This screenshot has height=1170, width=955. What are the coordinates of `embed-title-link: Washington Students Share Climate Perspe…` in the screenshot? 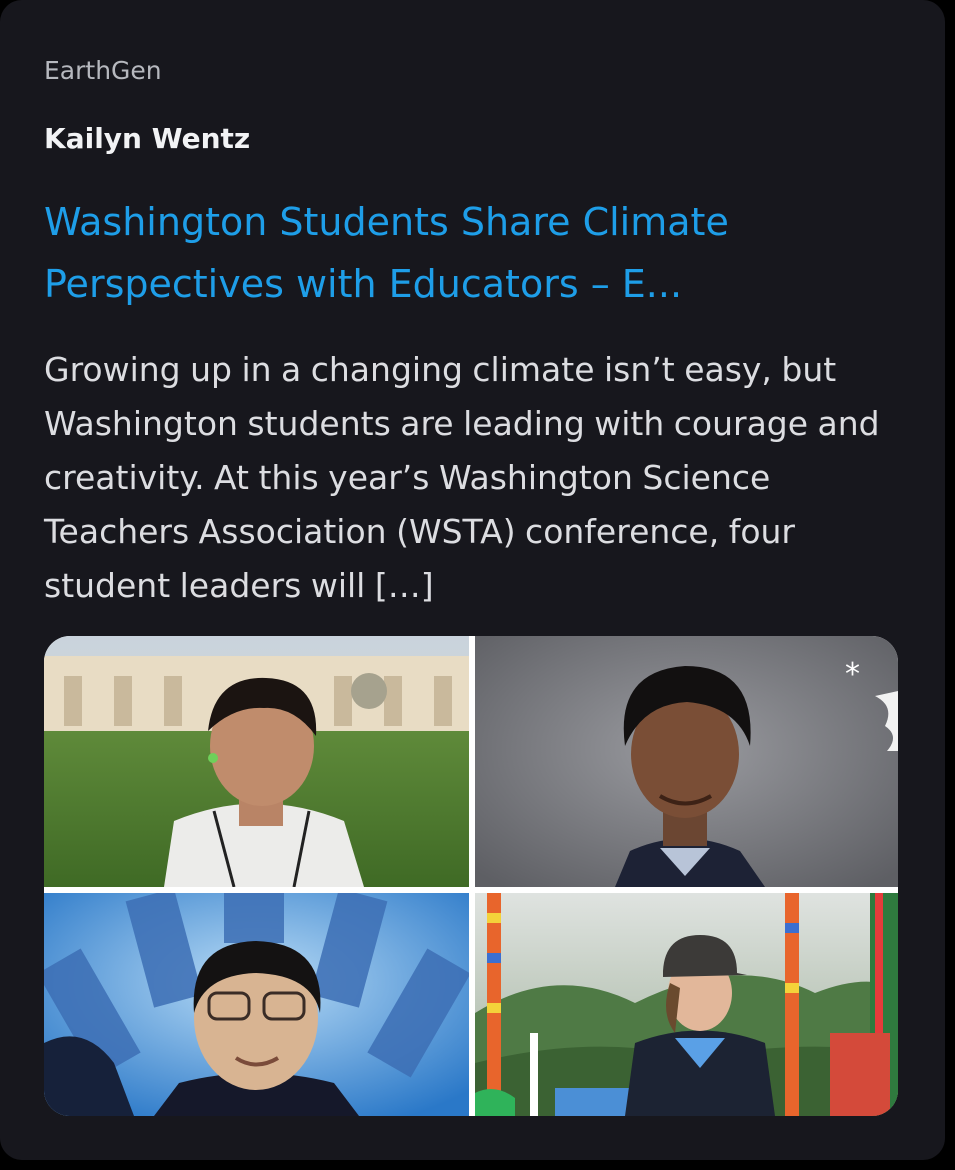 It's located at (474, 253).